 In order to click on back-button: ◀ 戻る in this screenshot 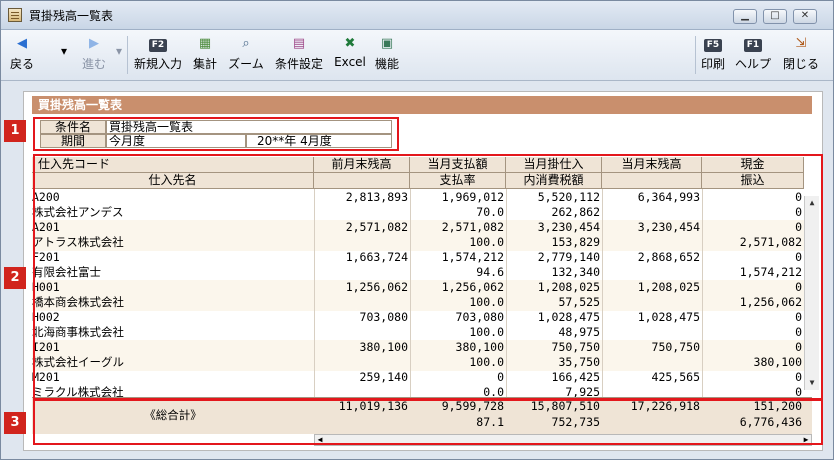, I will do `click(22, 55)`.